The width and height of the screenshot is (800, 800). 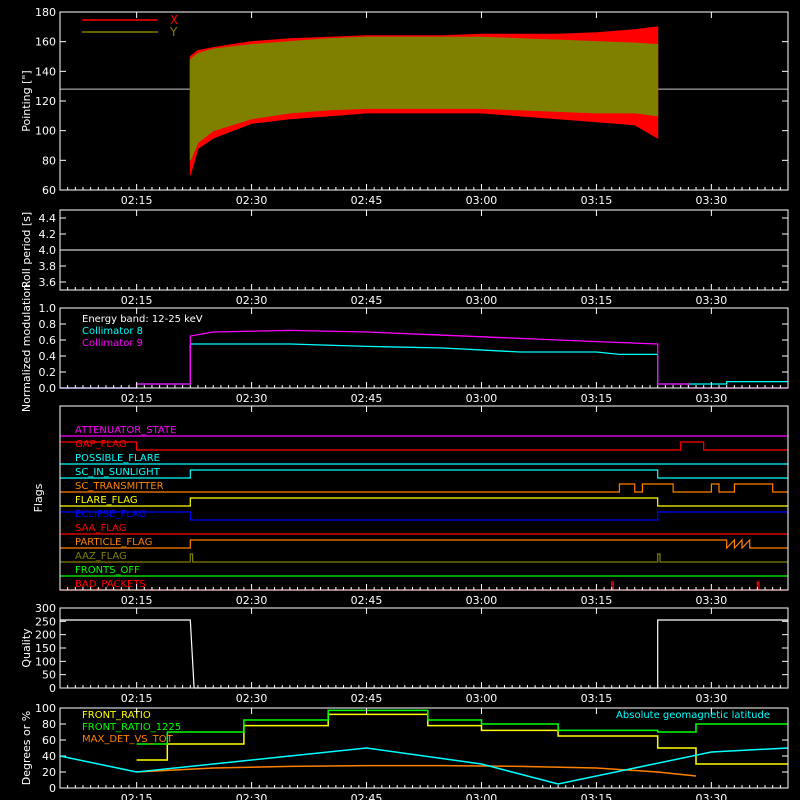 What do you see at coordinates (26, 748) in the screenshot?
I see `ratios-ylabel: Degrees or %` at bounding box center [26, 748].